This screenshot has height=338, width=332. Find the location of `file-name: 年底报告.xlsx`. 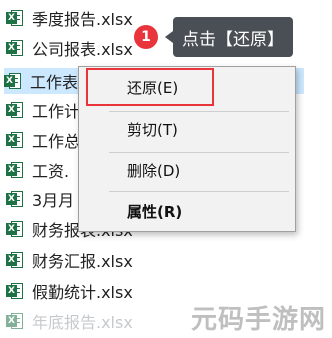

file-name: 年底报告.xlsx is located at coordinates (82, 322).